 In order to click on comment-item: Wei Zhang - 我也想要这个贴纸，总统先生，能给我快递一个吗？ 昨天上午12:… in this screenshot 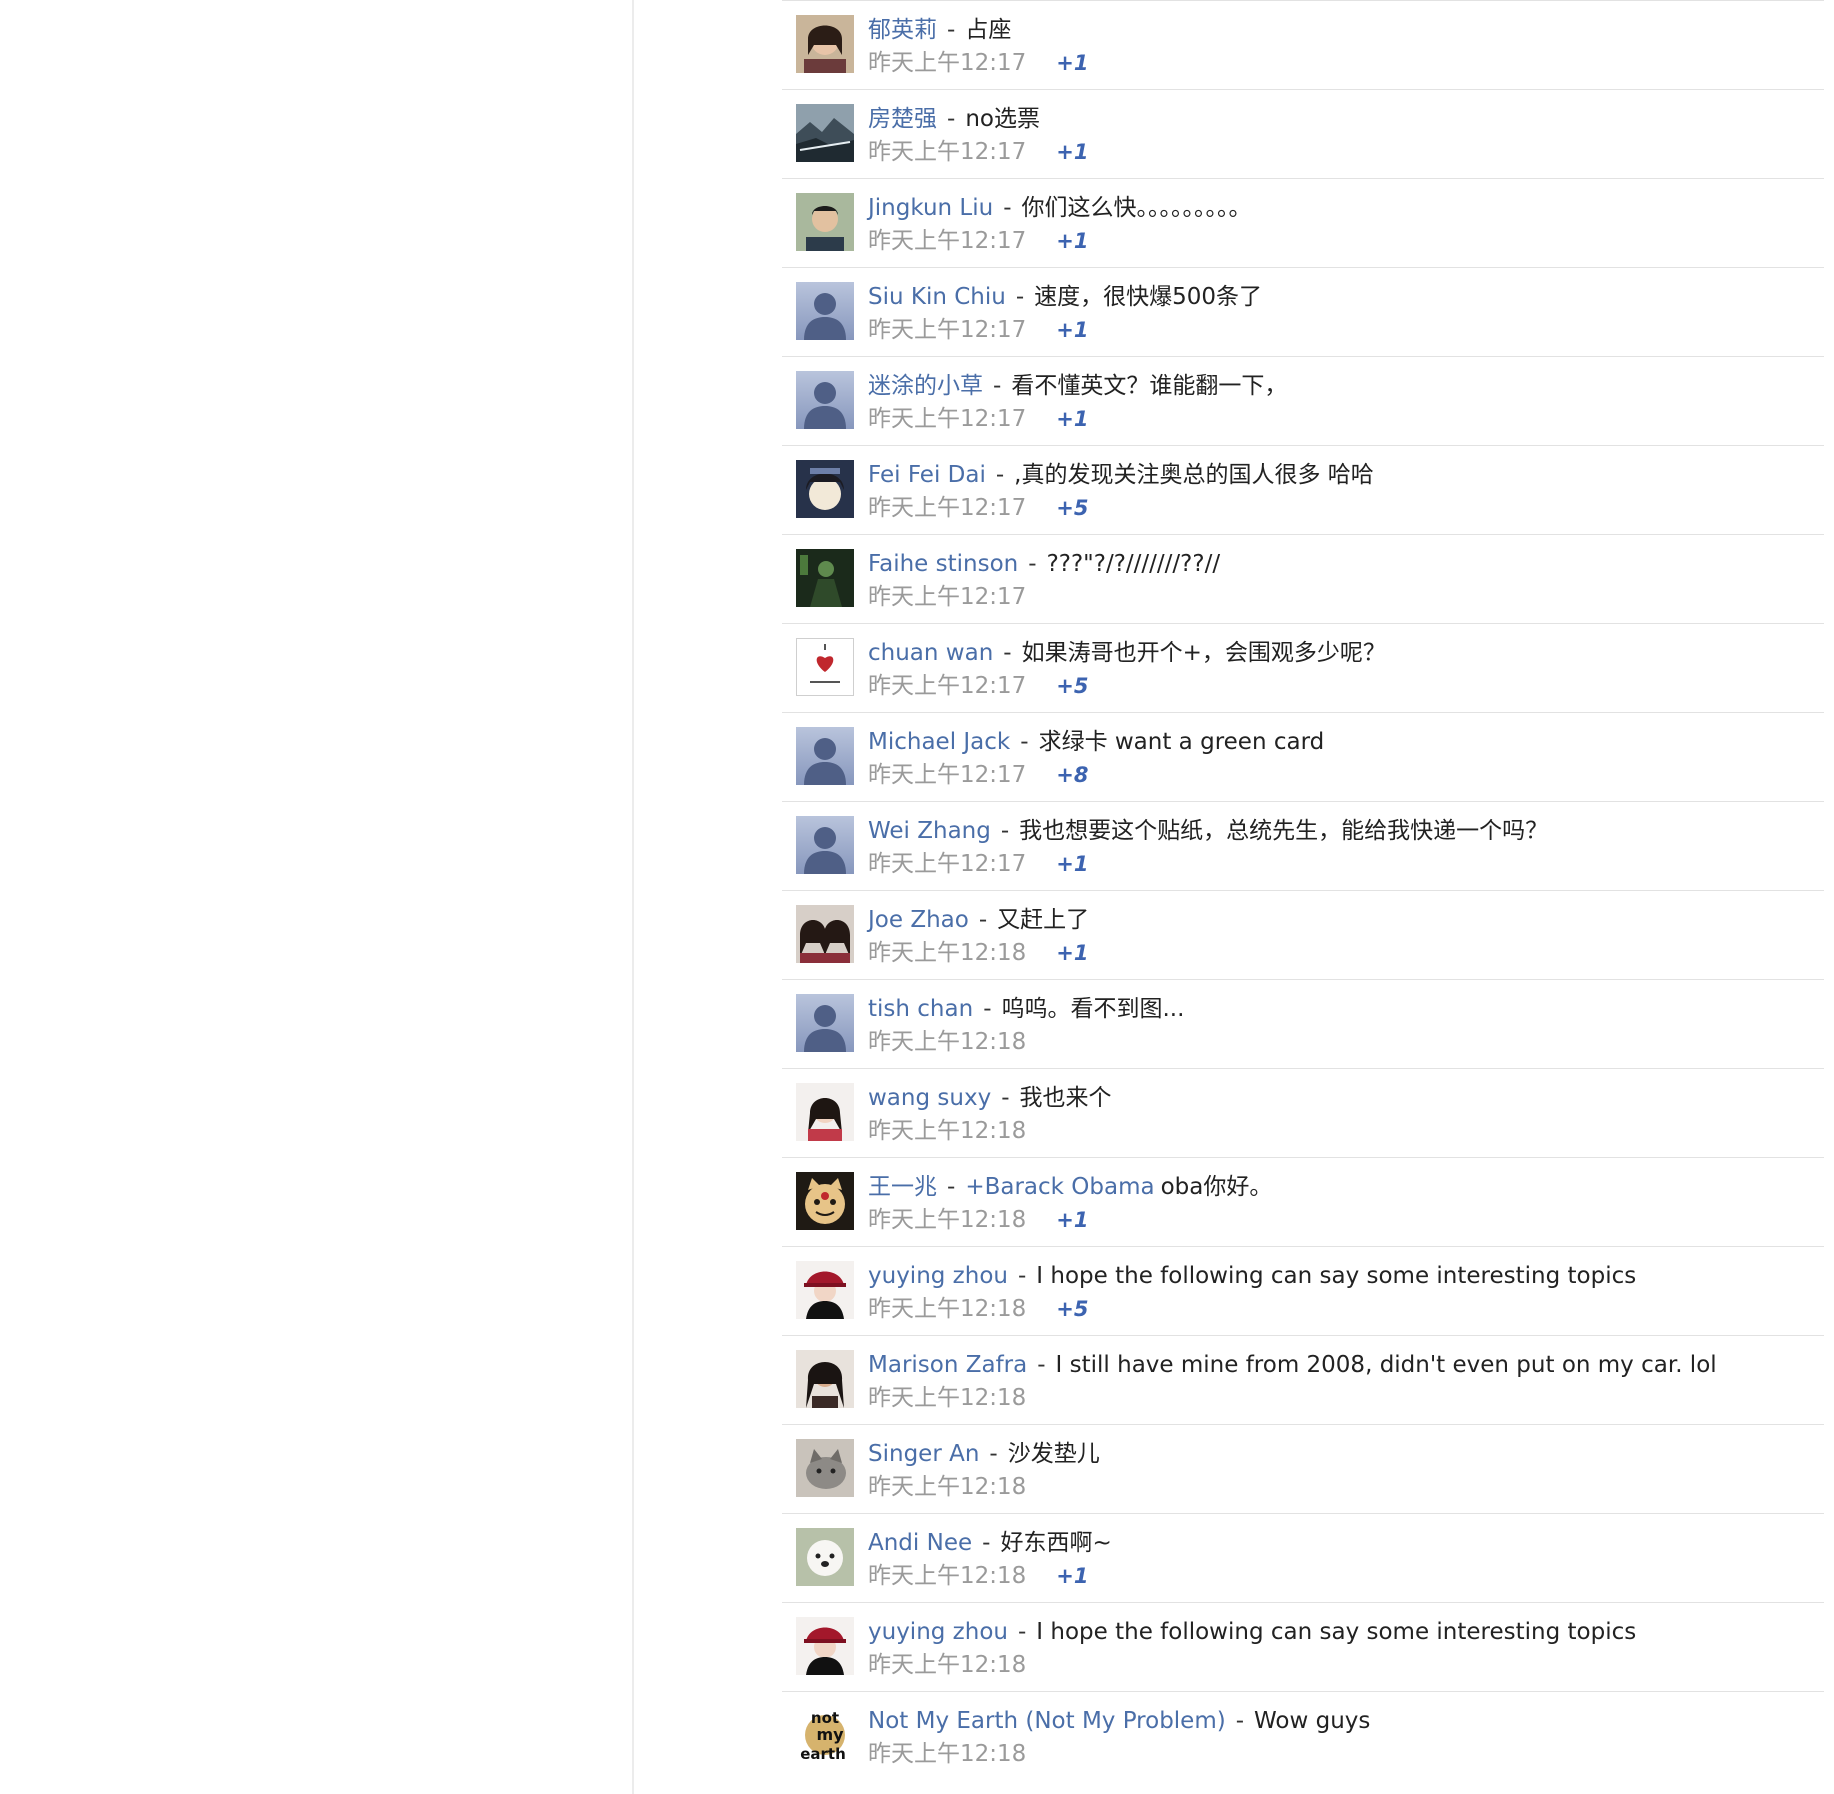, I will do `click(1303, 845)`.